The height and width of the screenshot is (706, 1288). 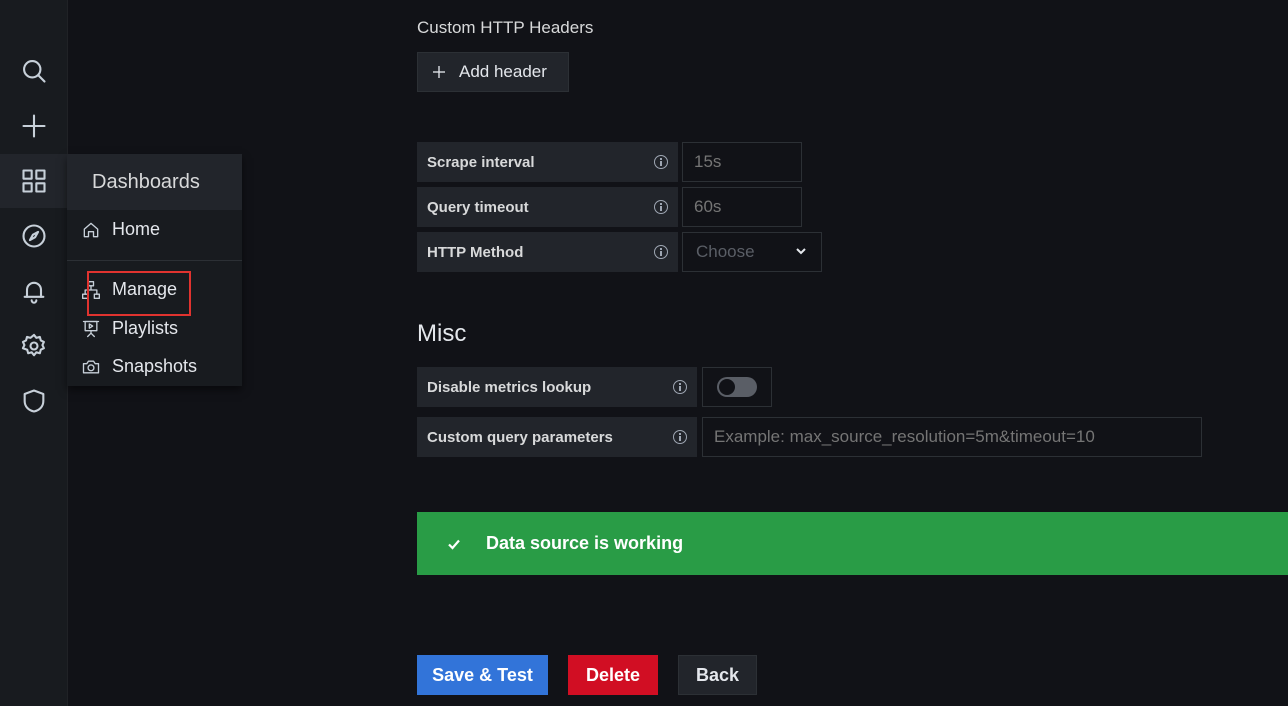 I want to click on query-timeout-input, so click(x=742, y=207).